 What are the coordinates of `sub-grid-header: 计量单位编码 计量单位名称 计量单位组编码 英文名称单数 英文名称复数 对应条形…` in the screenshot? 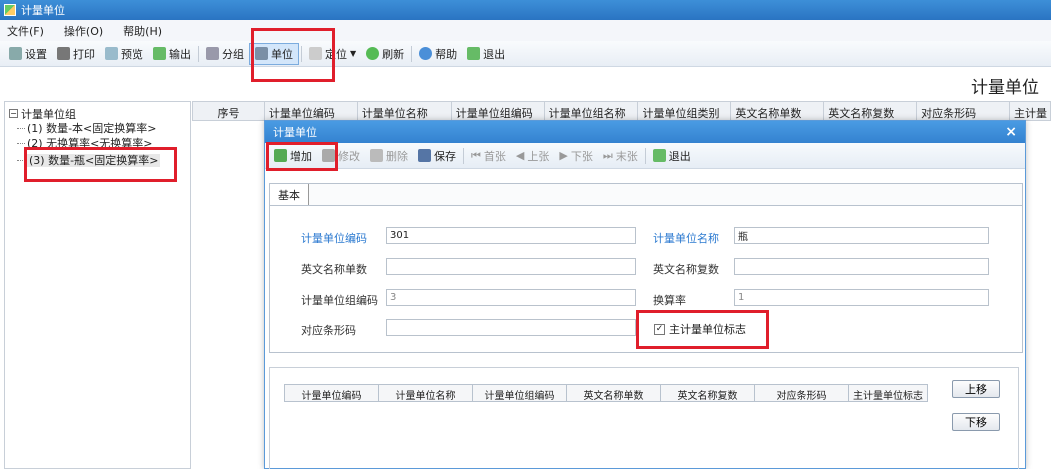 It's located at (606, 393).